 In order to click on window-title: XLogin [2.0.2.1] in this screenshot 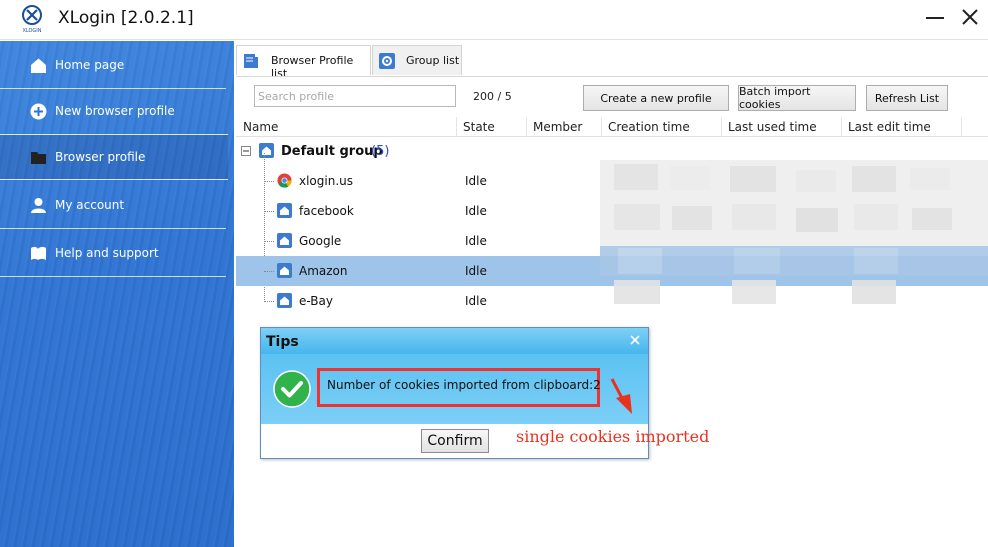, I will do `click(126, 18)`.